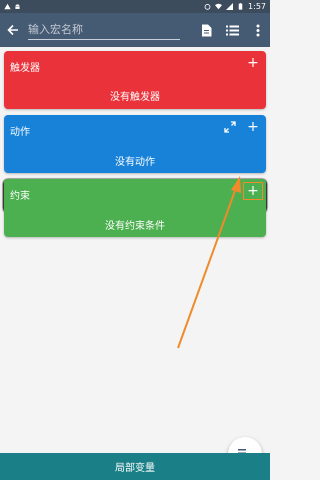  I want to click on annotation-arrow, so click(209, 262).